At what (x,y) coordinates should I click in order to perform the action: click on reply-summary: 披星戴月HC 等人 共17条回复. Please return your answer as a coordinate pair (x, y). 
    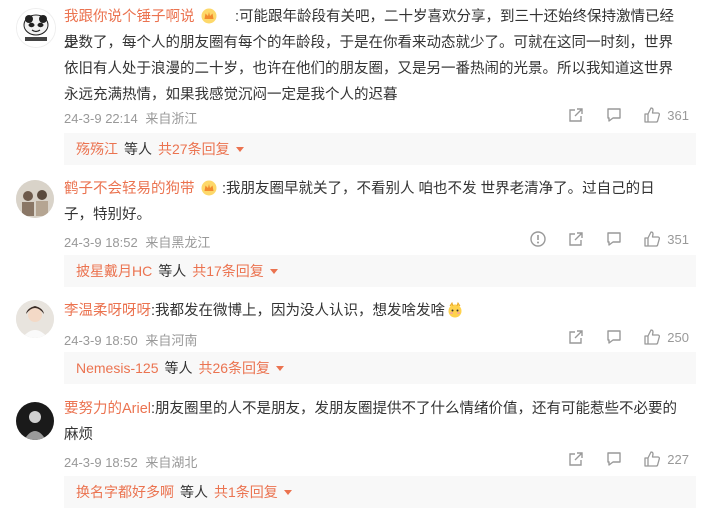
    Looking at the image, I should click on (380, 271).